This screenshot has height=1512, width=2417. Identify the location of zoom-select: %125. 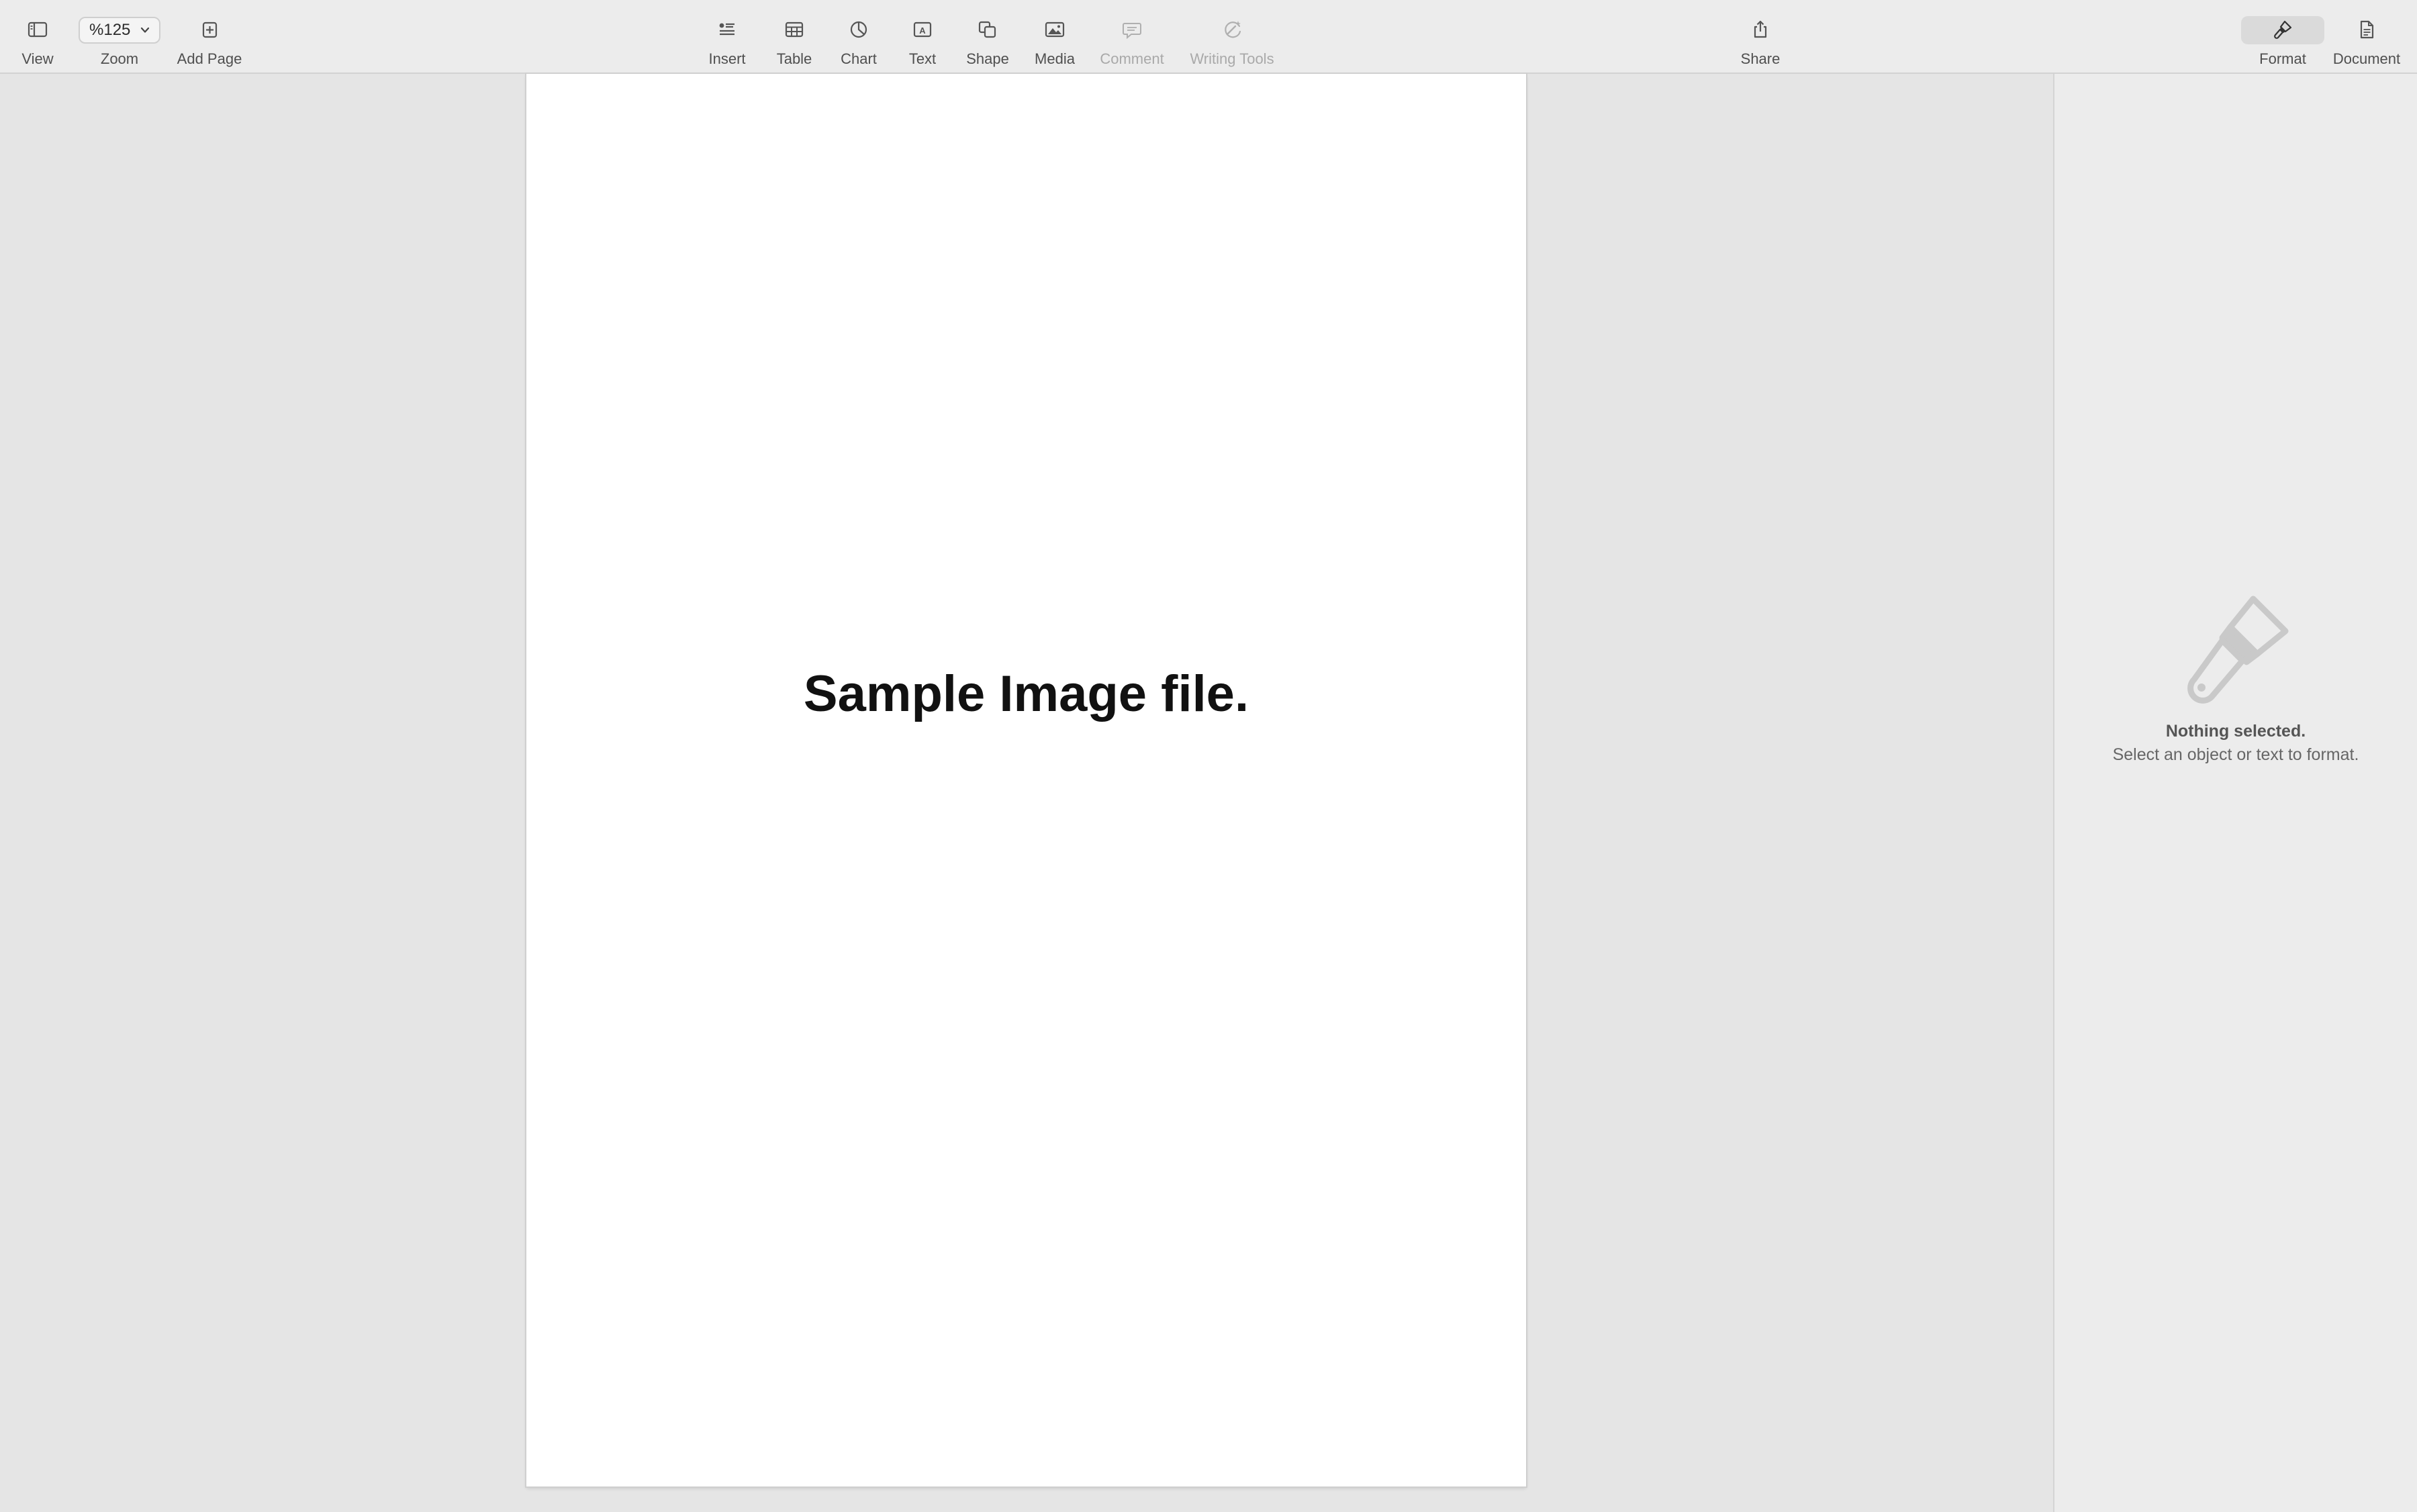
(120, 30).